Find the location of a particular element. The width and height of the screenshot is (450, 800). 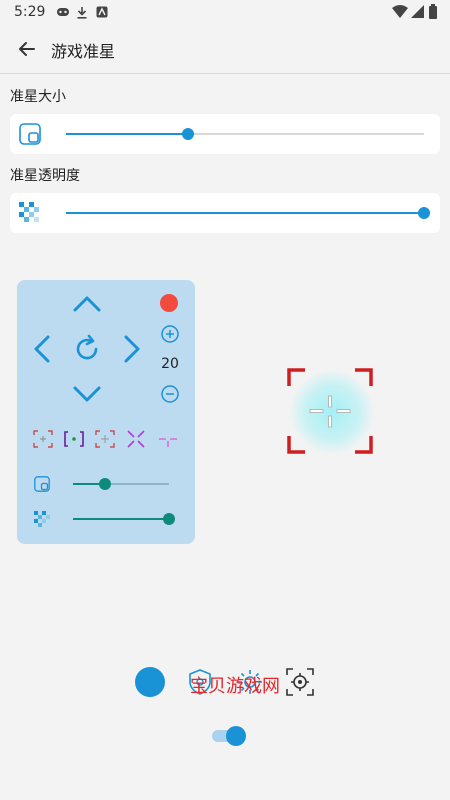

crosshair-style-bracket-purple-icon is located at coordinates (74, 439).